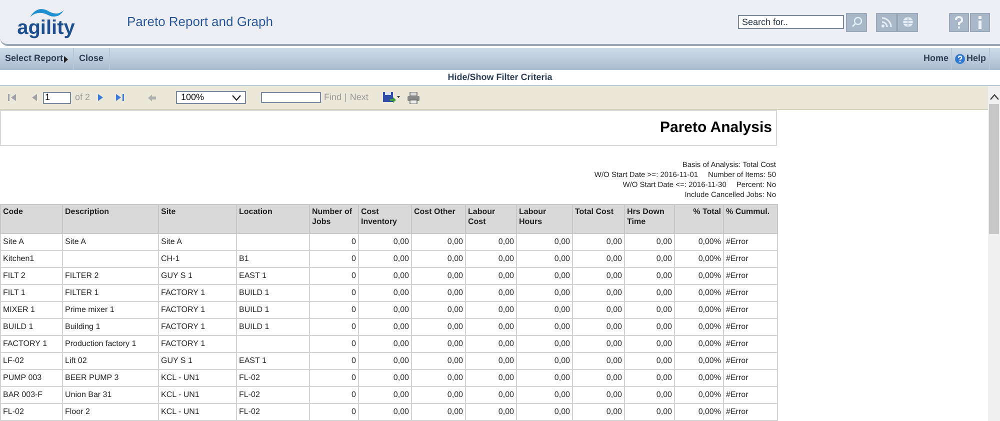 This screenshot has width=1000, height=421. I want to click on column-header: Labour Cost, so click(491, 219).